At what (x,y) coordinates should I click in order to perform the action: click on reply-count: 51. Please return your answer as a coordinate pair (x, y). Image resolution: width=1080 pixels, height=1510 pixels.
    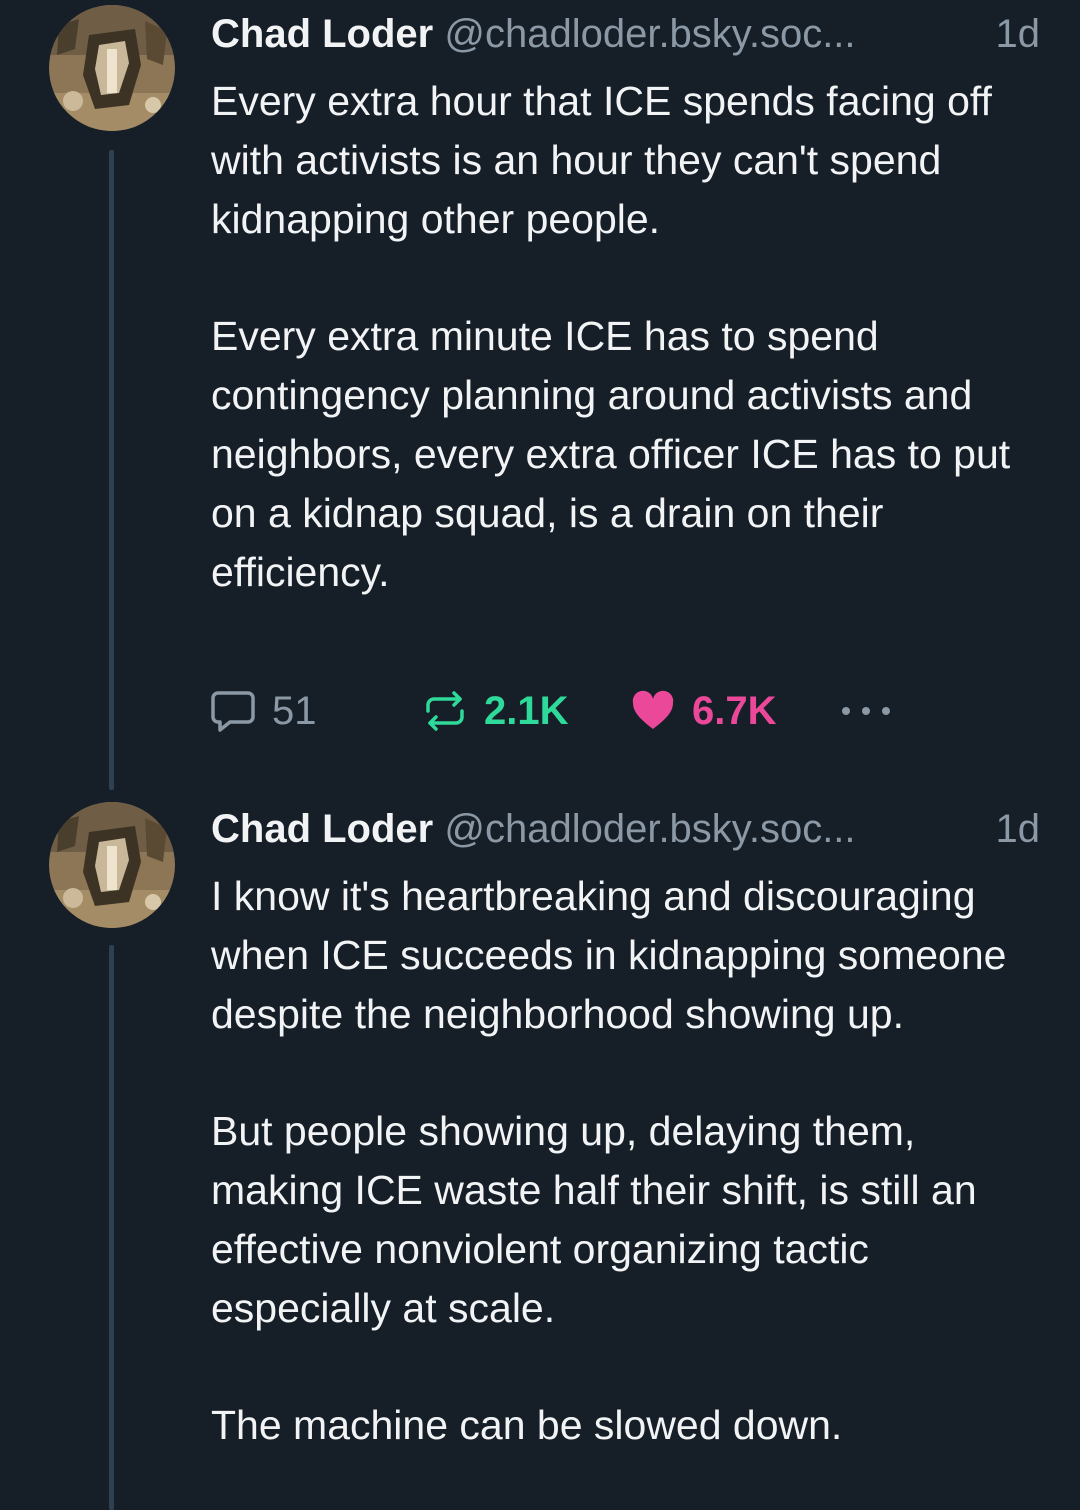
    Looking at the image, I should click on (294, 710).